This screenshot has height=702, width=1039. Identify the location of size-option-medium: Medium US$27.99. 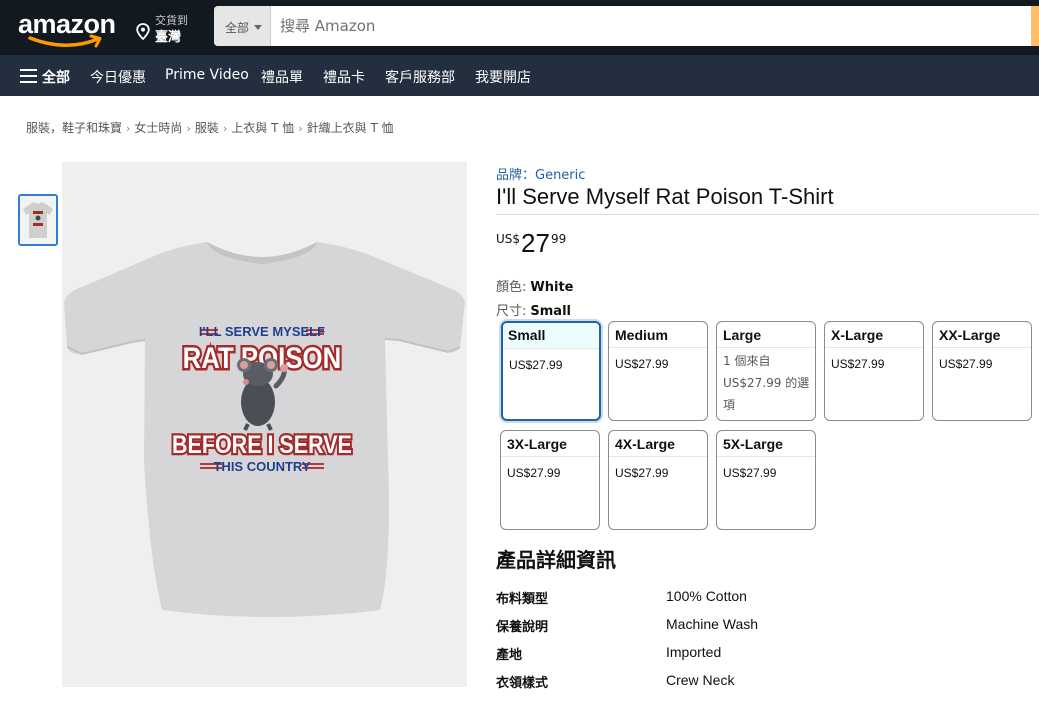
(658, 371).